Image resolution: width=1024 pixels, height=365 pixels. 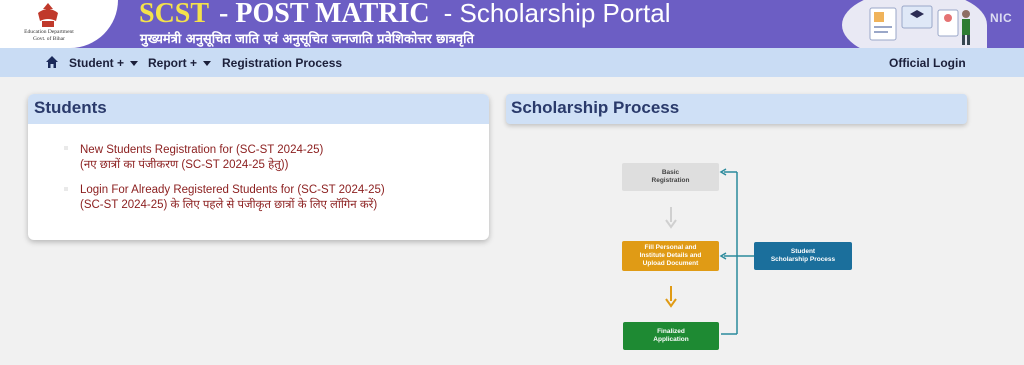 What do you see at coordinates (671, 336) in the screenshot?
I see `step-finalized-application: Finalized Application` at bounding box center [671, 336].